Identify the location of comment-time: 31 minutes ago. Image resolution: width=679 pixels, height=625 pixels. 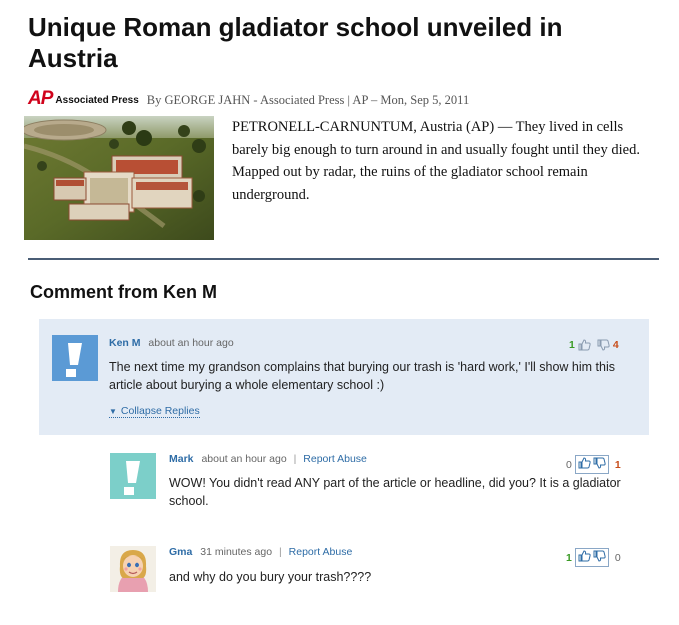
(236, 552).